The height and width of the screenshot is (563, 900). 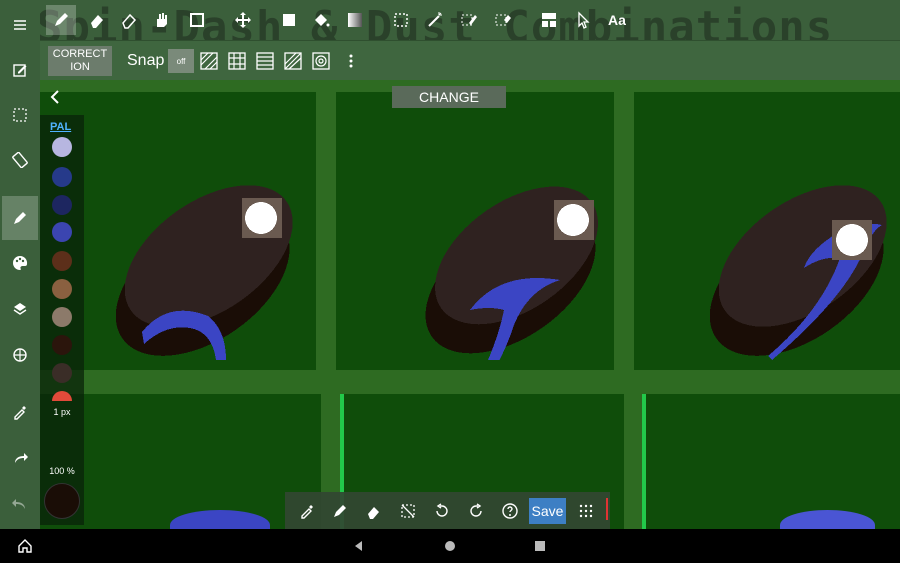 What do you see at coordinates (25, 546) in the screenshot?
I see `app-home-icon` at bounding box center [25, 546].